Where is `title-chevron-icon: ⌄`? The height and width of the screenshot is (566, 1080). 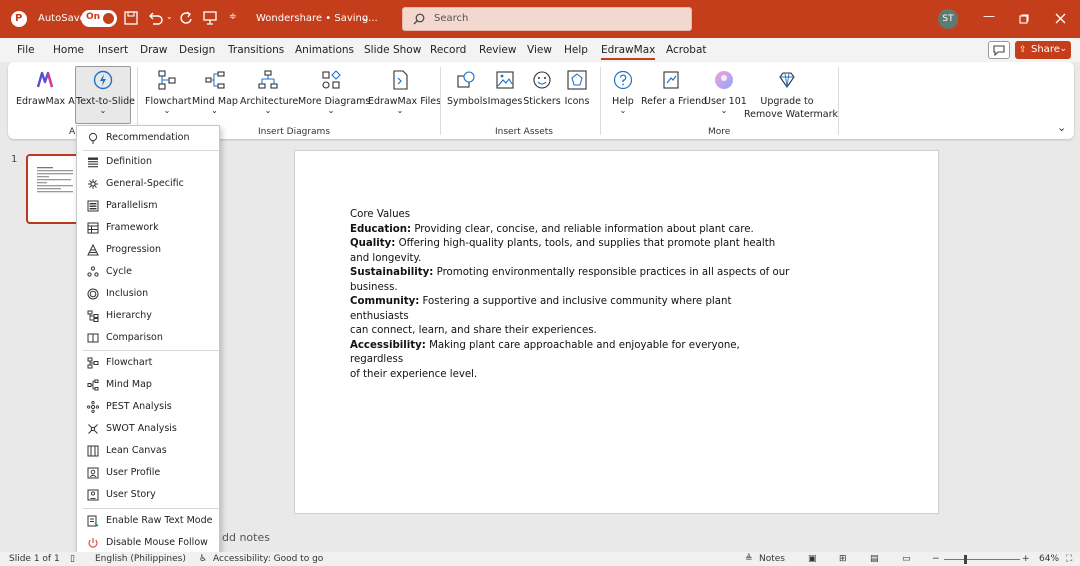 title-chevron-icon: ⌄ is located at coordinates (365, 17).